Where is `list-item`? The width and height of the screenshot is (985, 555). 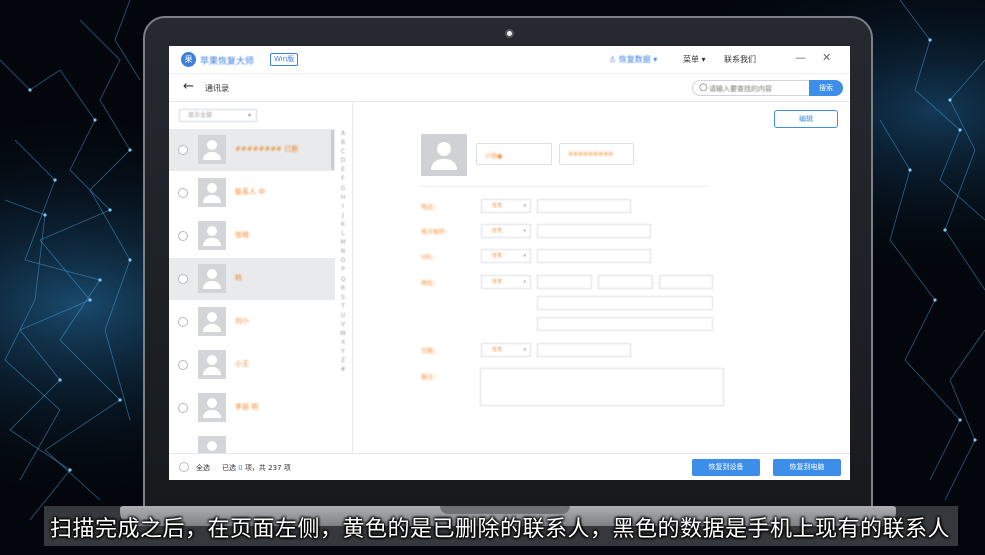
list-item is located at coordinates (252, 441).